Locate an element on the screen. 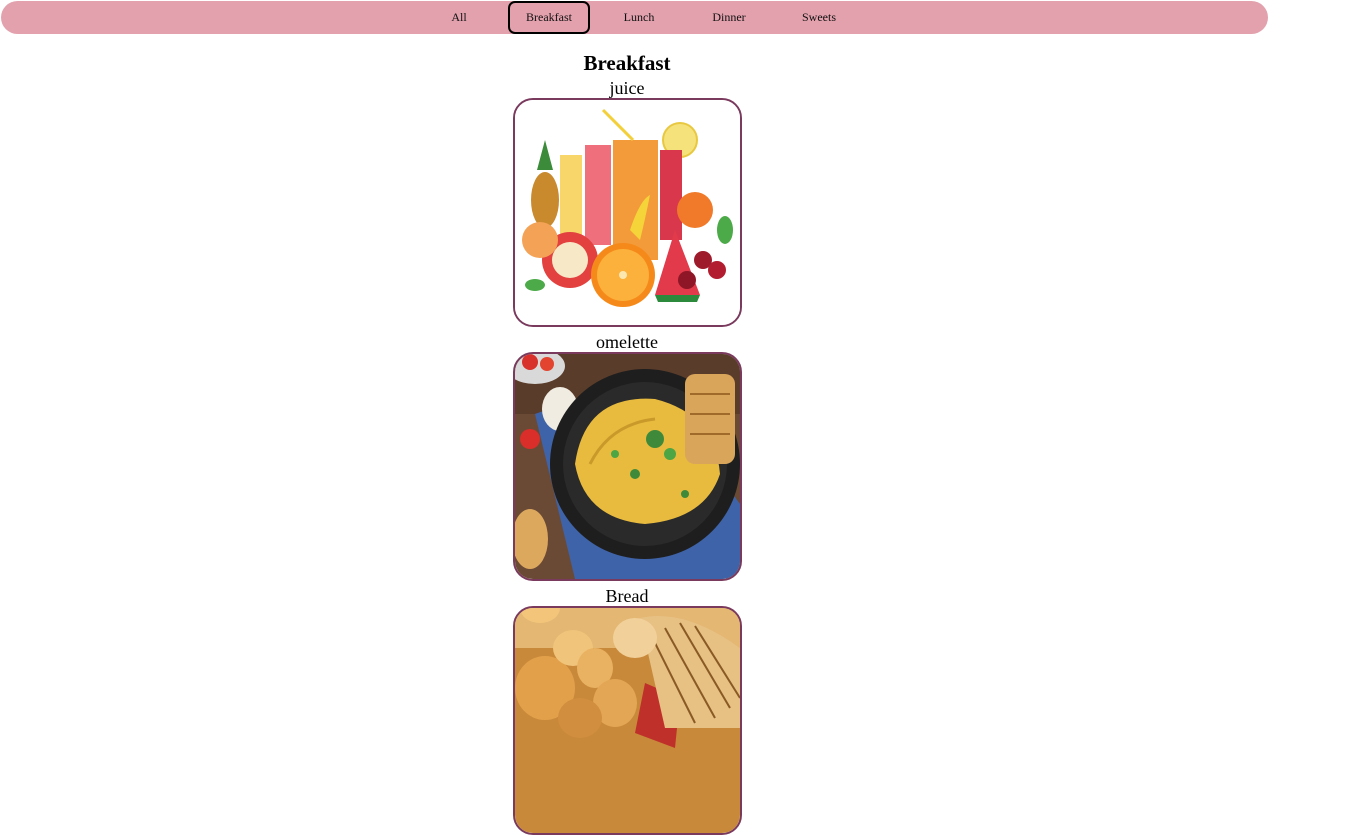 Image resolution: width=1347 pixels, height=835 pixels. nav-item-sweets: Sweets is located at coordinates (819, 17).